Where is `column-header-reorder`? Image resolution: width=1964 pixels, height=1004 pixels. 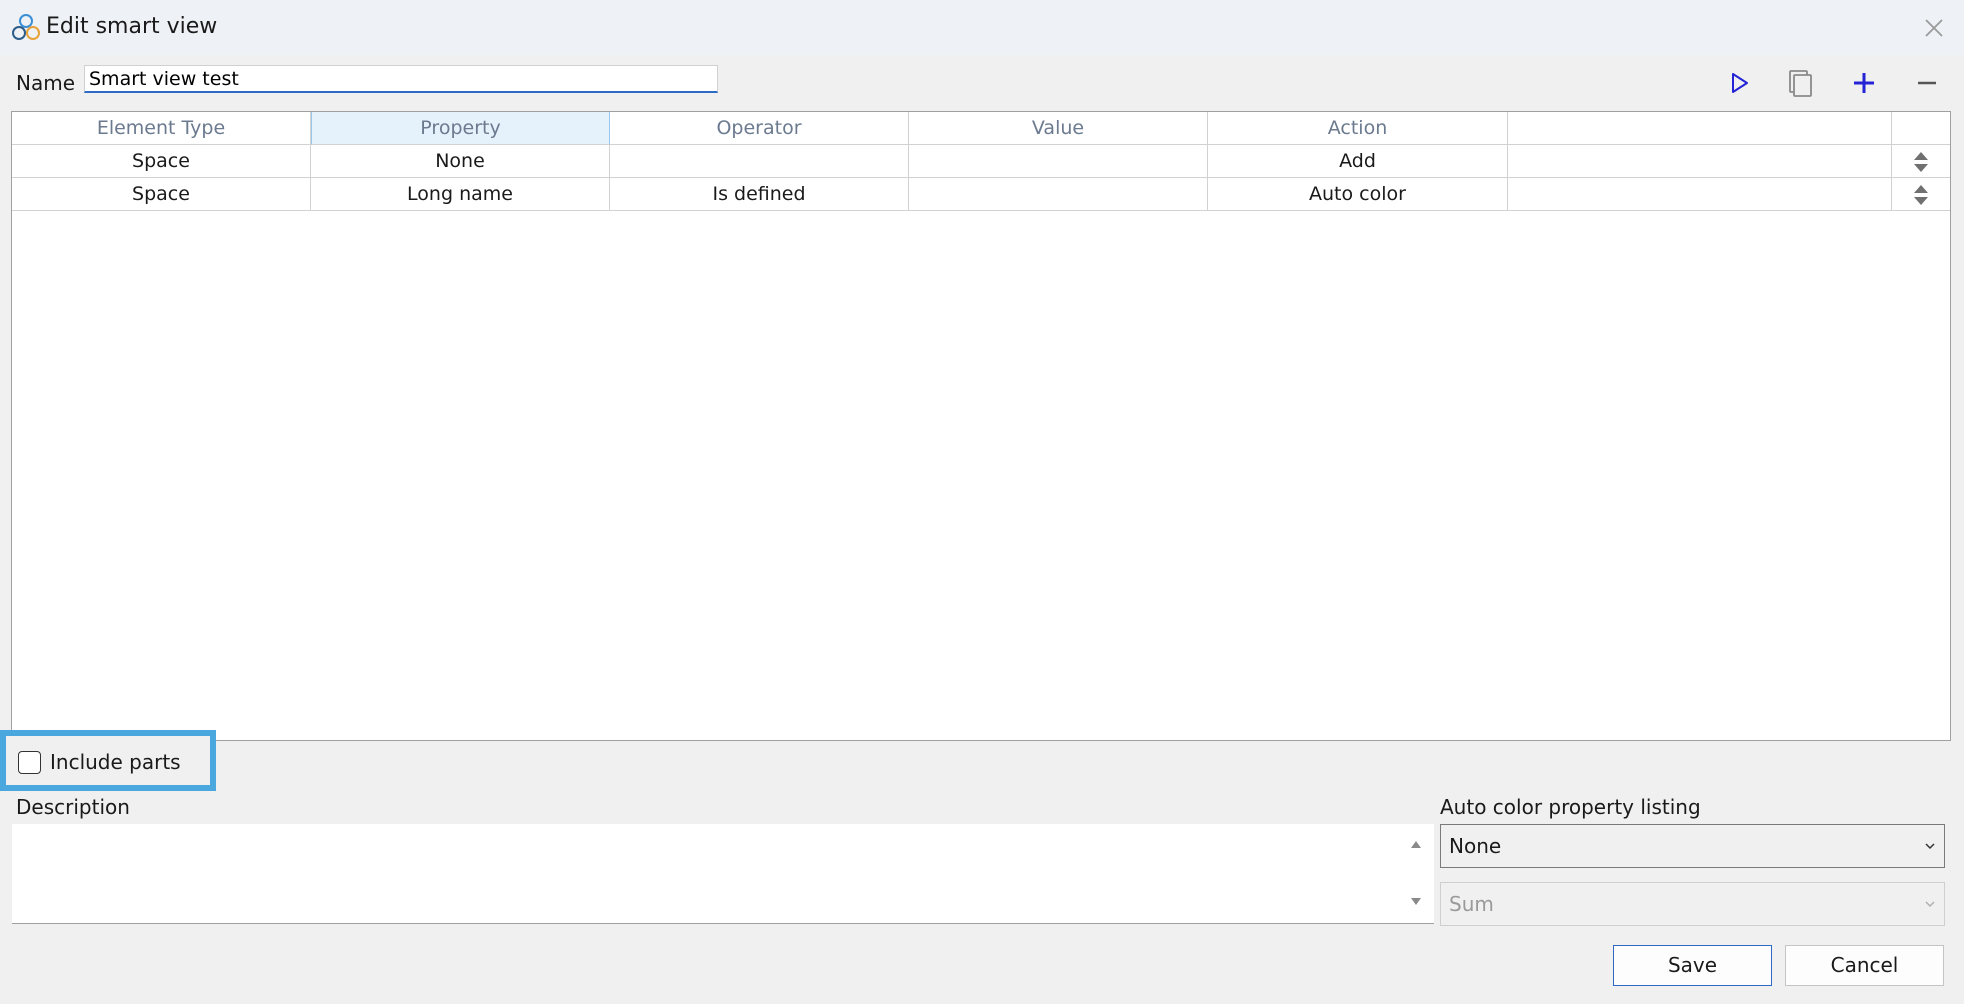
column-header-reorder is located at coordinates (1921, 128).